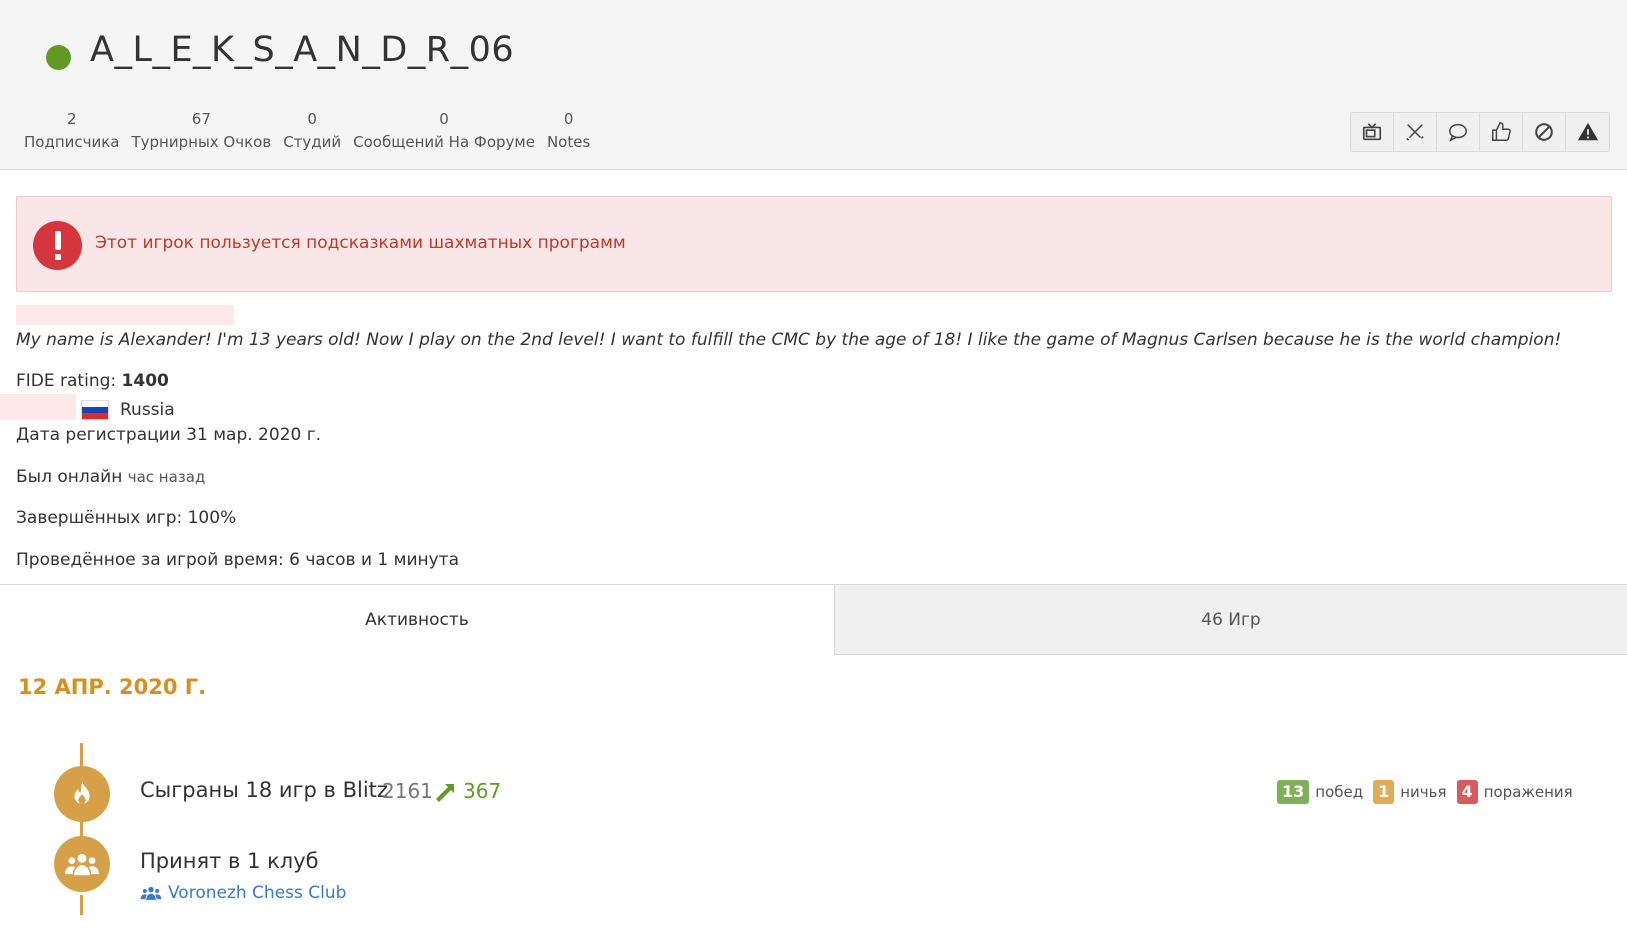 Image resolution: width=1627 pixels, height=930 pixels. Describe the element at coordinates (444, 131) in the screenshot. I see `stat-forum-posts: 0 Сообщений На Форуме` at that location.